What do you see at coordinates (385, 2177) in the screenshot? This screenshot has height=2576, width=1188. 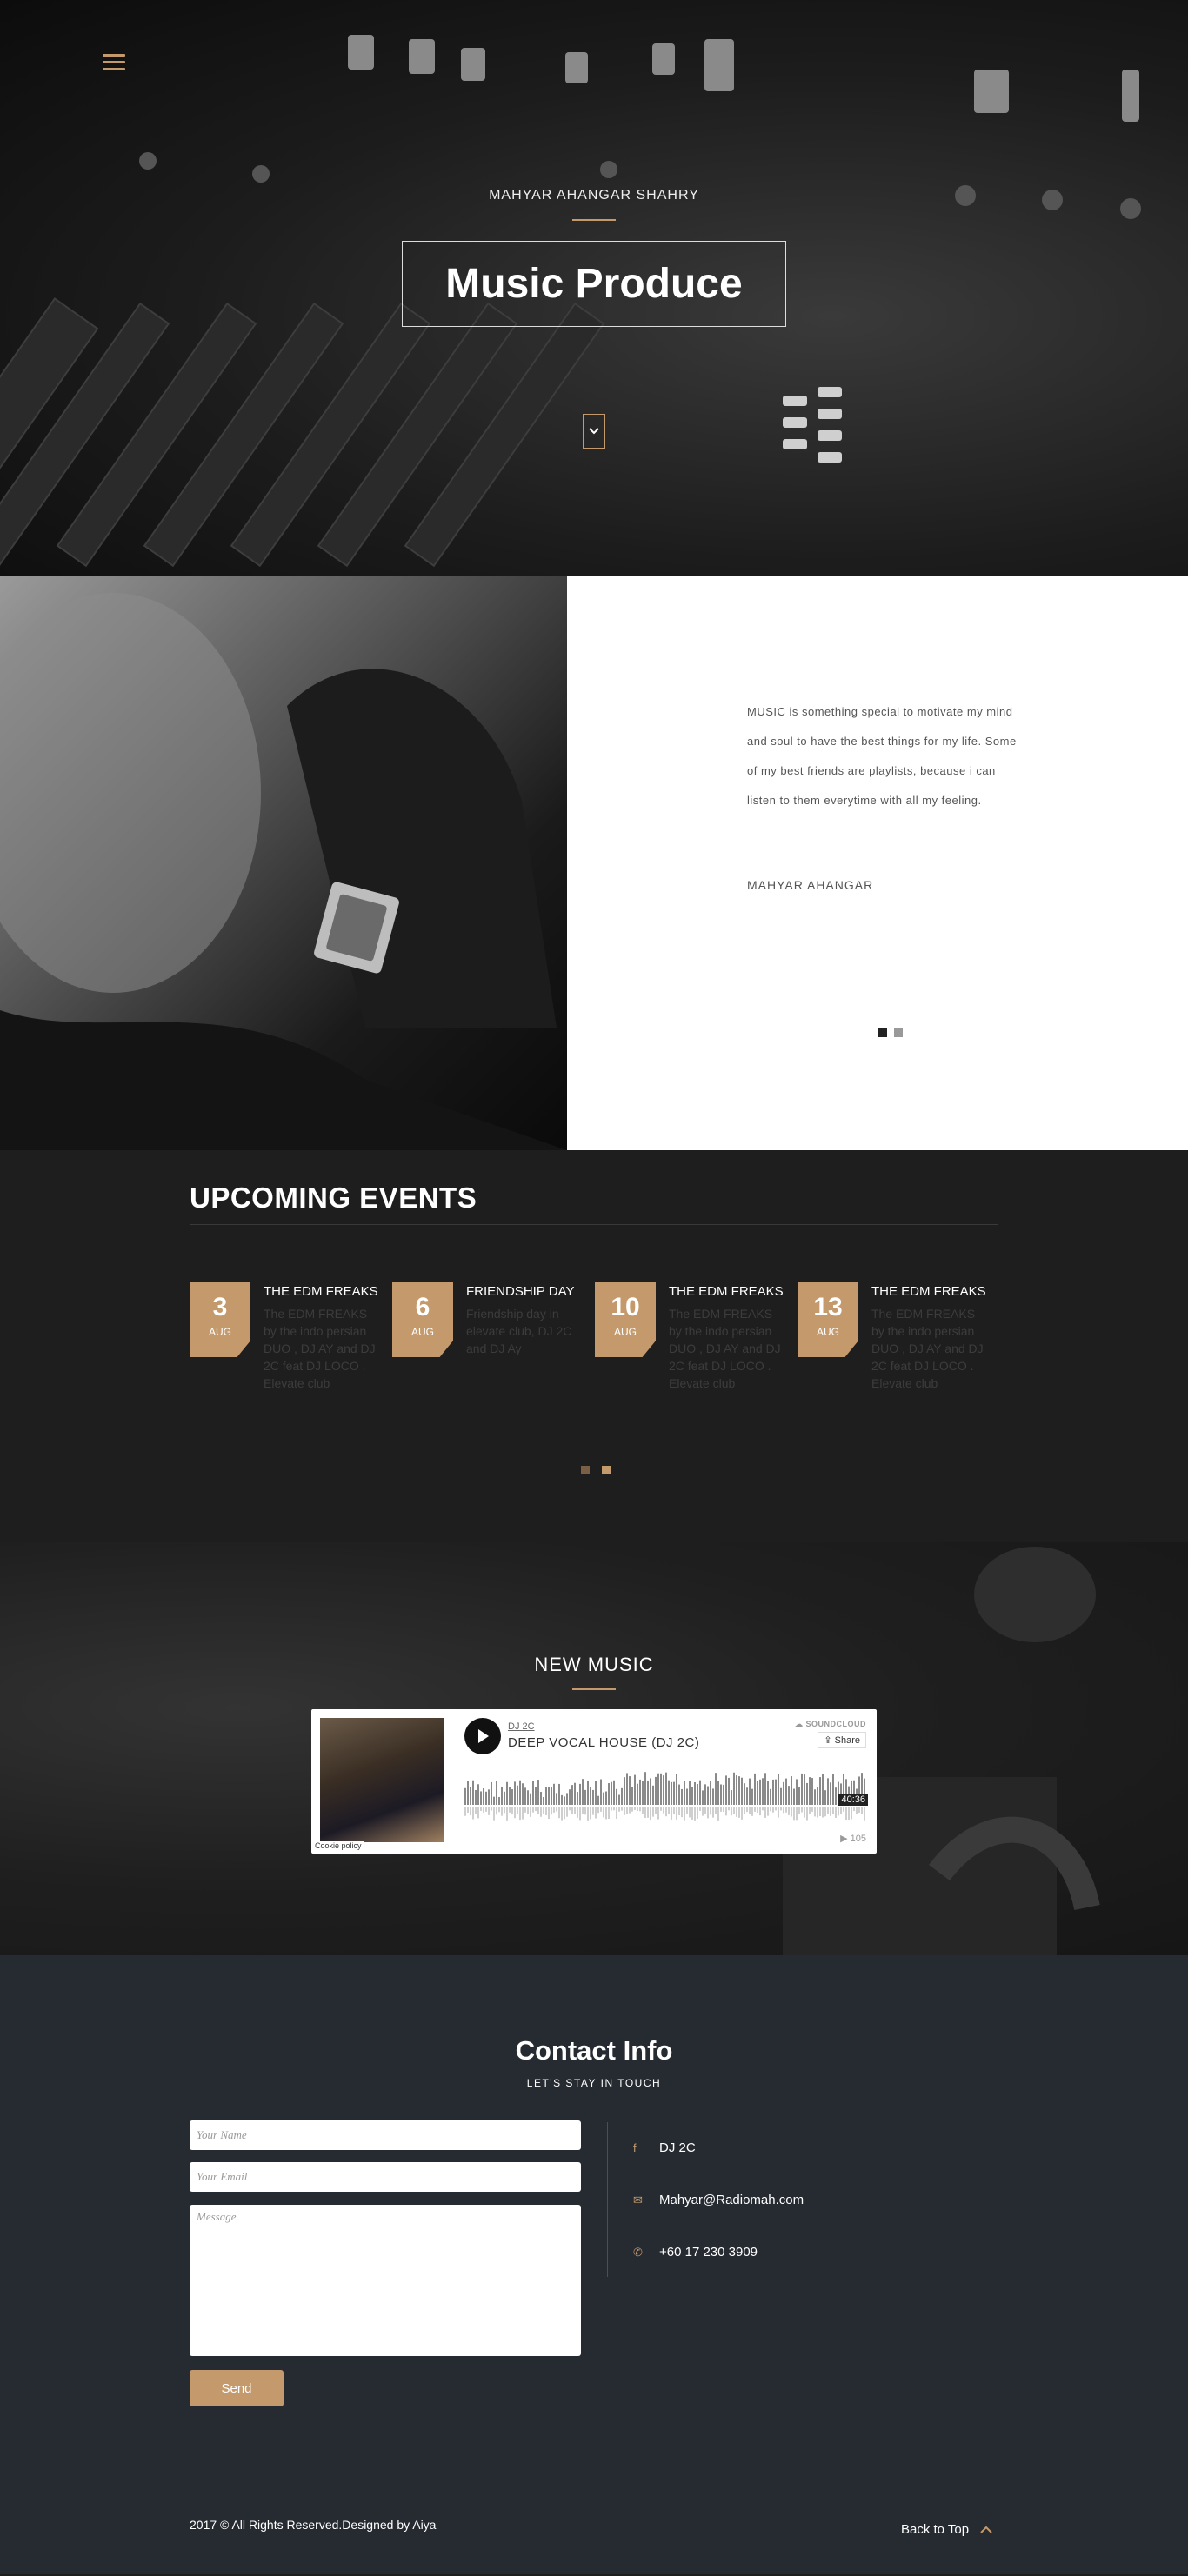 I see `email-field` at bounding box center [385, 2177].